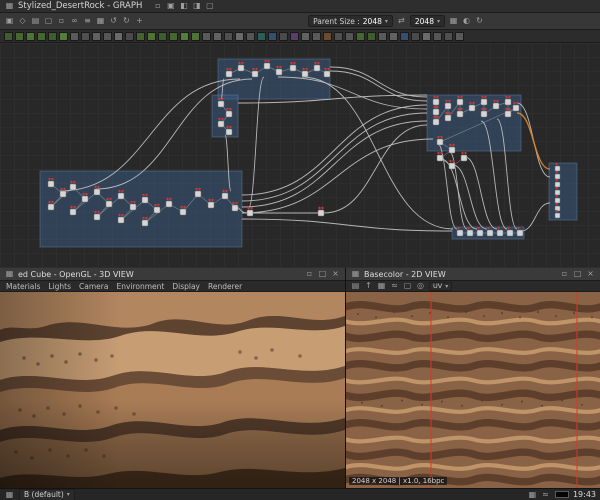 The height and width of the screenshot is (500, 600). Describe the element at coordinates (47, 494) in the screenshot. I see `color-profile-select: B (default) ▾` at that location.